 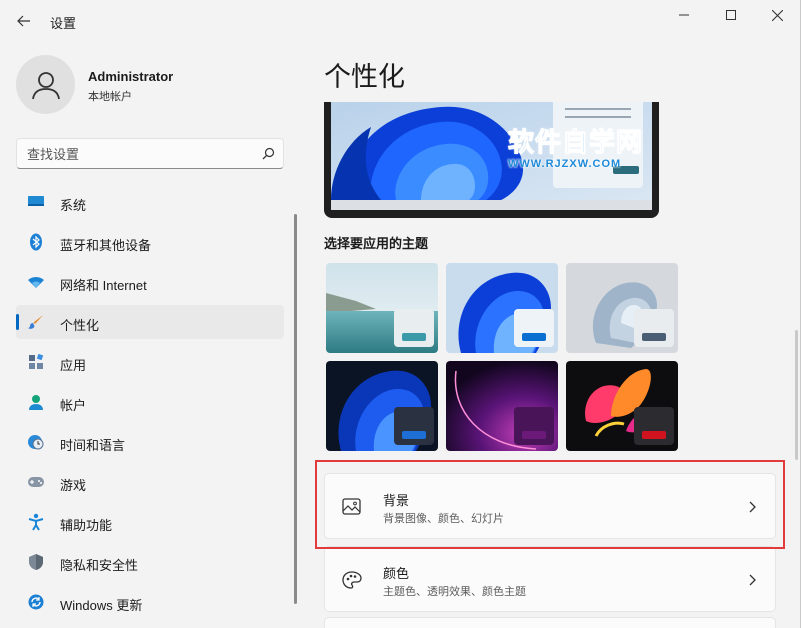 What do you see at coordinates (454, 592) in the screenshot?
I see `colors-subtitle: 主题色、透明效果、颜色主题` at bounding box center [454, 592].